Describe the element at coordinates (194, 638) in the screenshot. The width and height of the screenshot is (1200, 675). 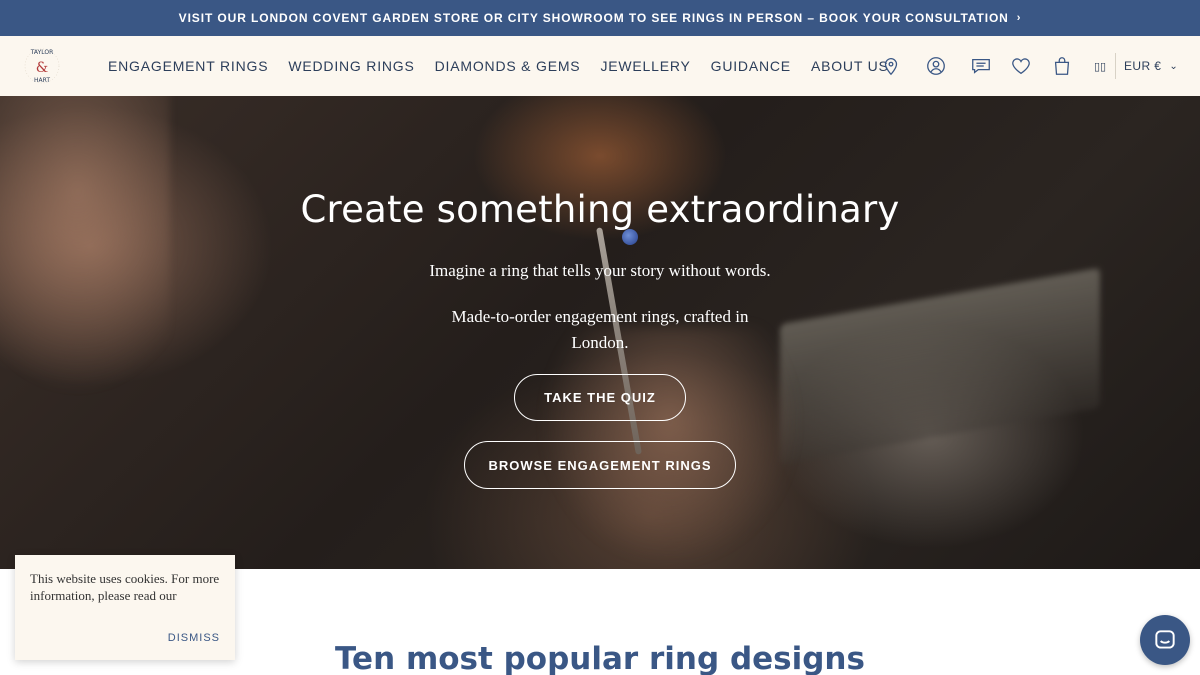
I see `cookie-dismiss-button: DISMISS` at that location.